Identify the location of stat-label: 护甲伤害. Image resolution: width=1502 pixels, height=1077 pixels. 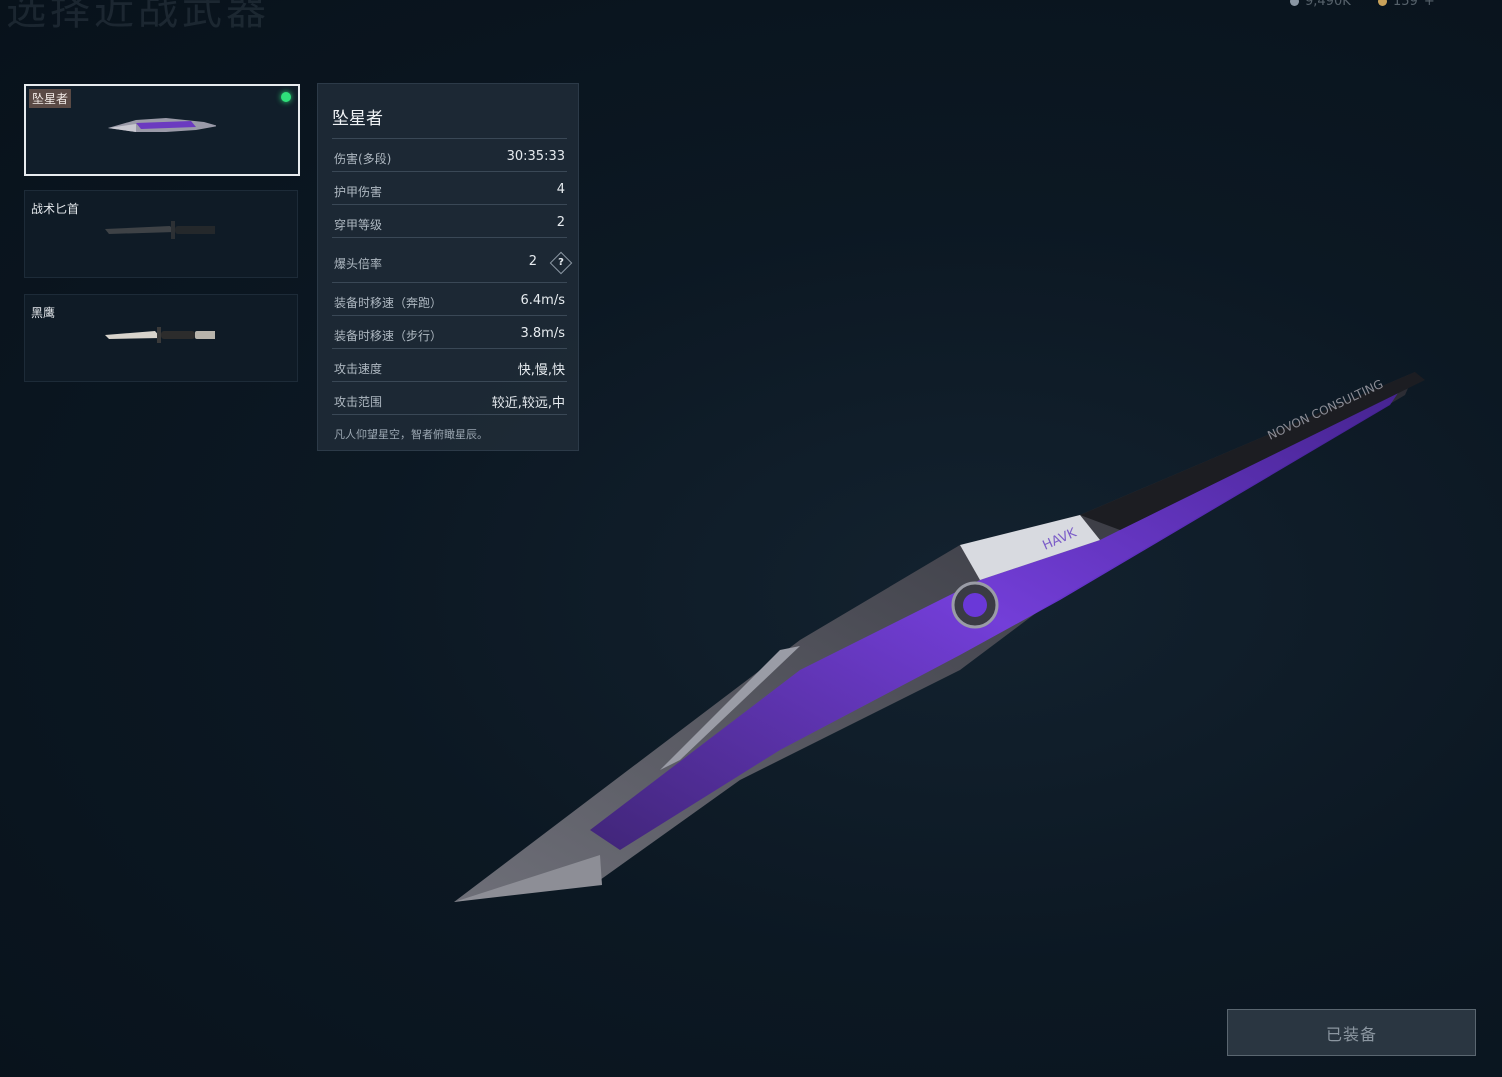
(358, 192).